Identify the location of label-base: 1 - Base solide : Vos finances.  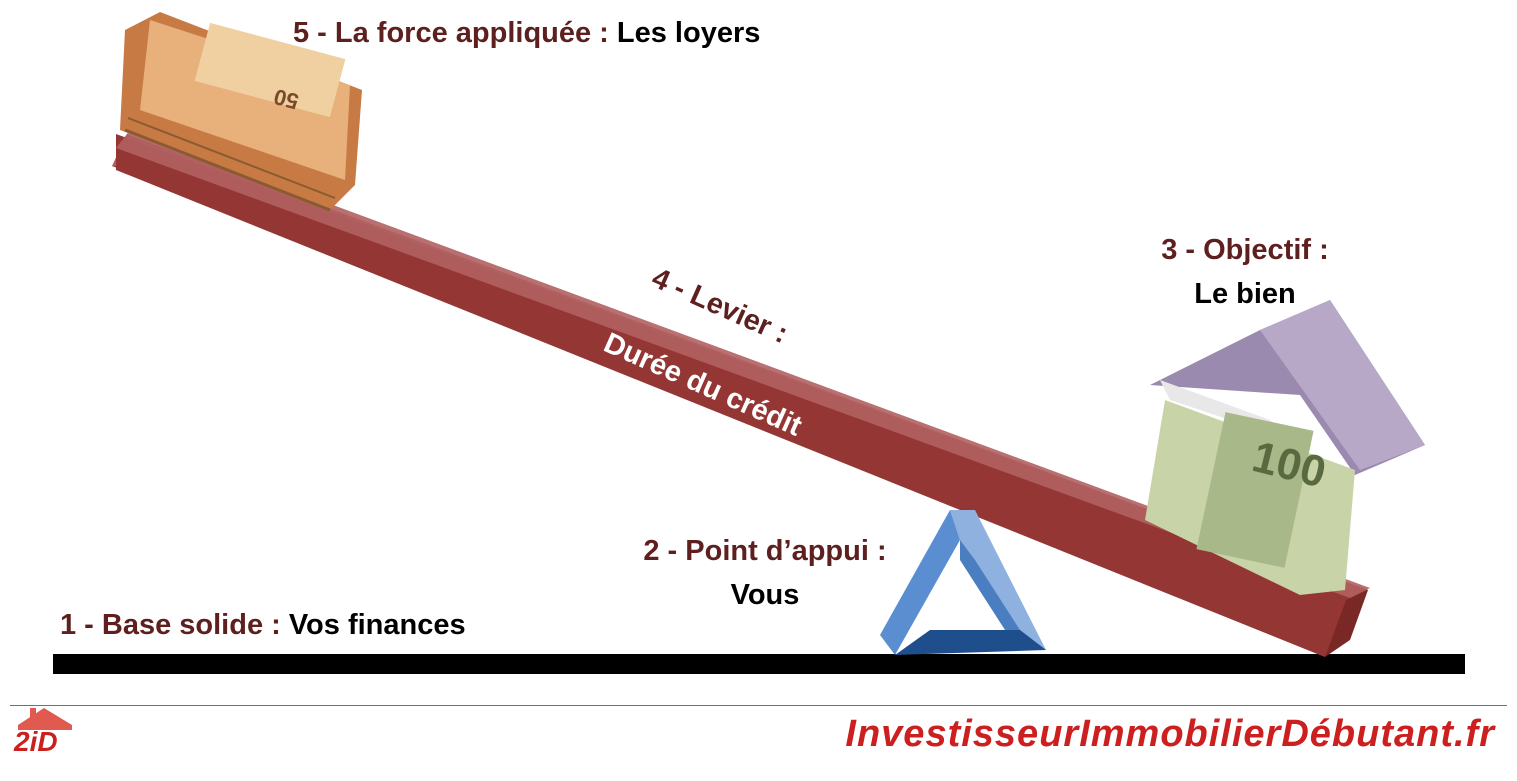
(263, 625).